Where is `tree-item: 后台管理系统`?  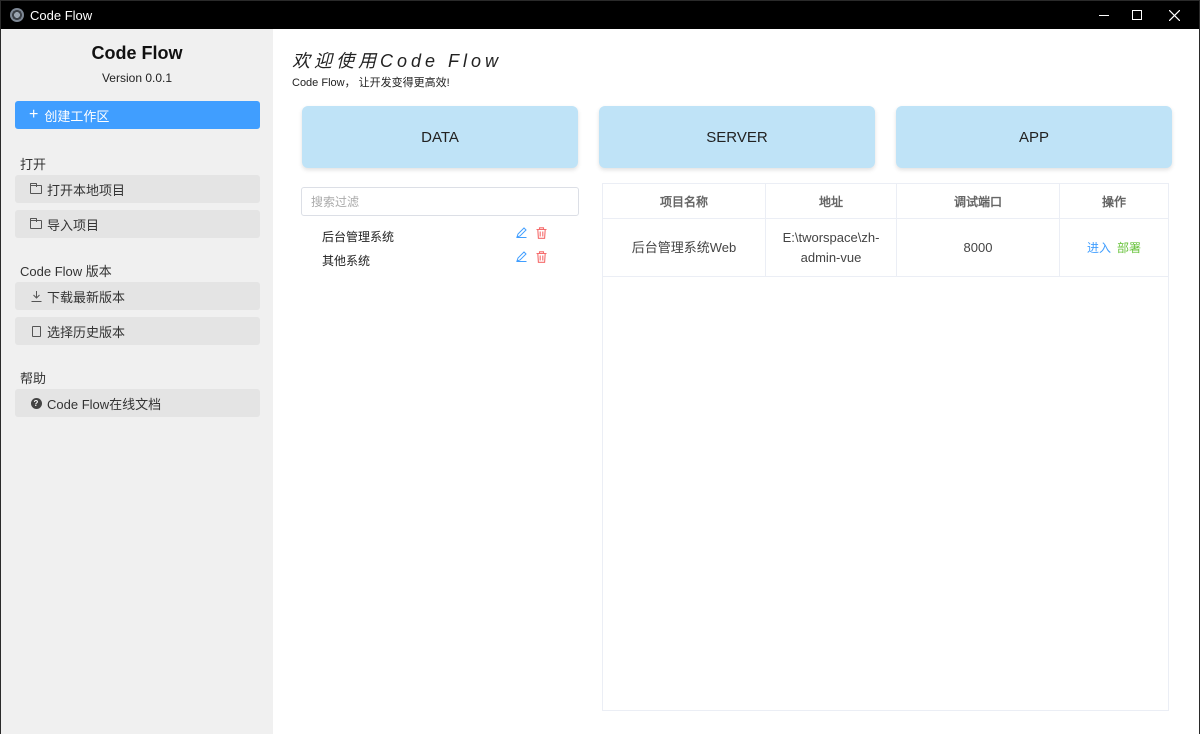 tree-item: 后台管理系统 is located at coordinates (358, 236).